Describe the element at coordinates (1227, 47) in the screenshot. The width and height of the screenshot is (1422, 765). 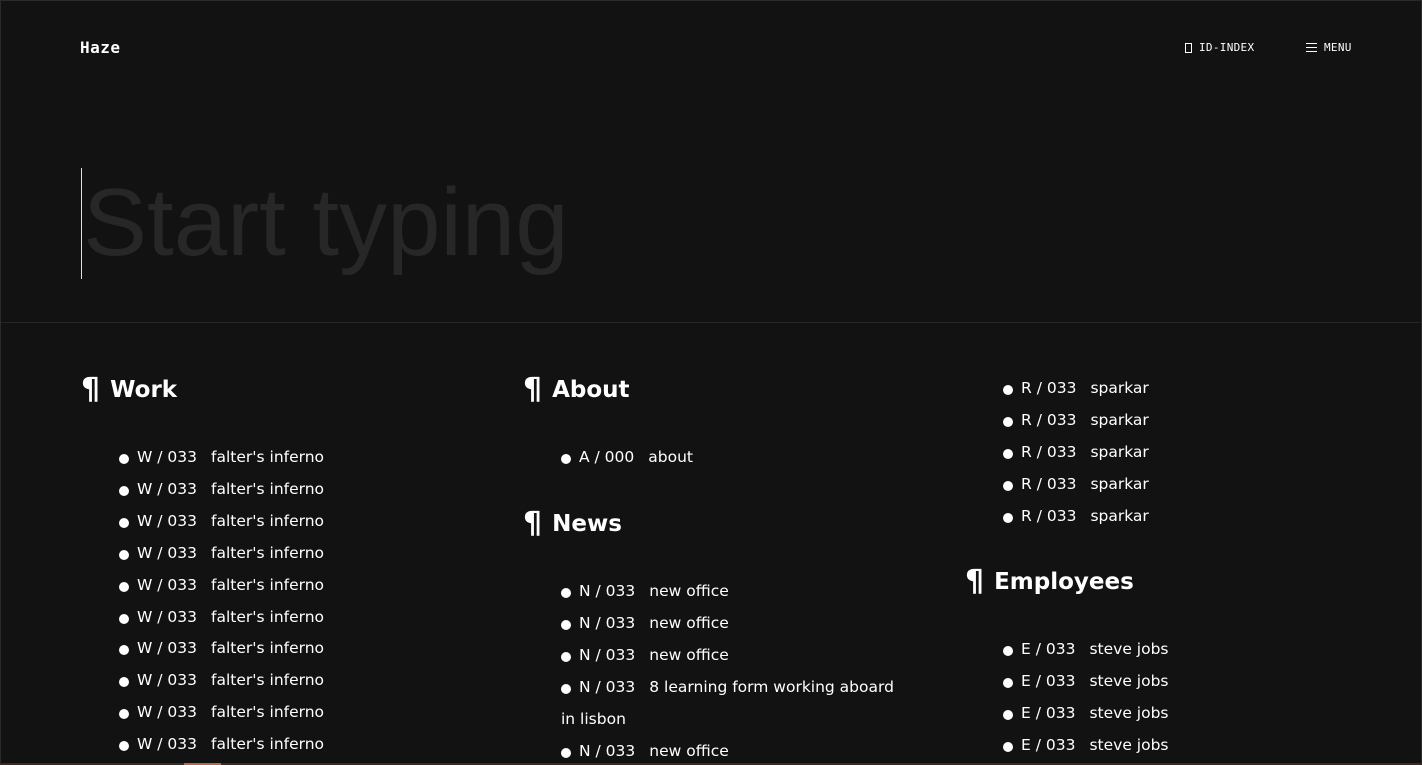
I see `id-index-label: ID-INDEX` at that location.